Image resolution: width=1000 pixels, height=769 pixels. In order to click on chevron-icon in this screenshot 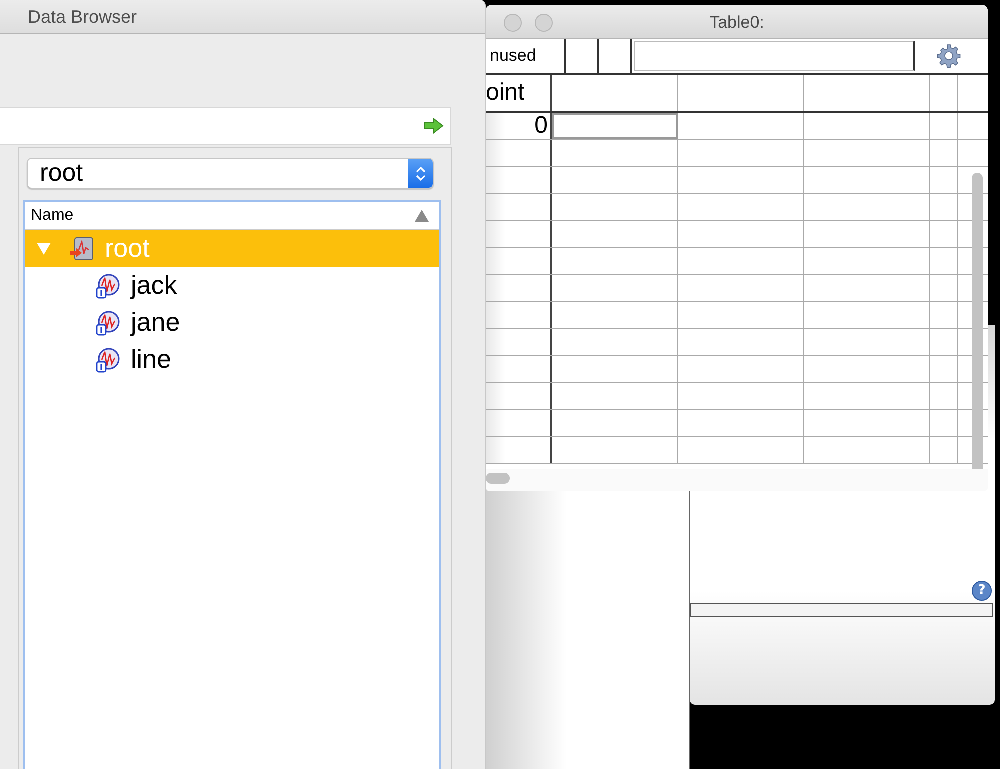, I will do `click(421, 173)`.